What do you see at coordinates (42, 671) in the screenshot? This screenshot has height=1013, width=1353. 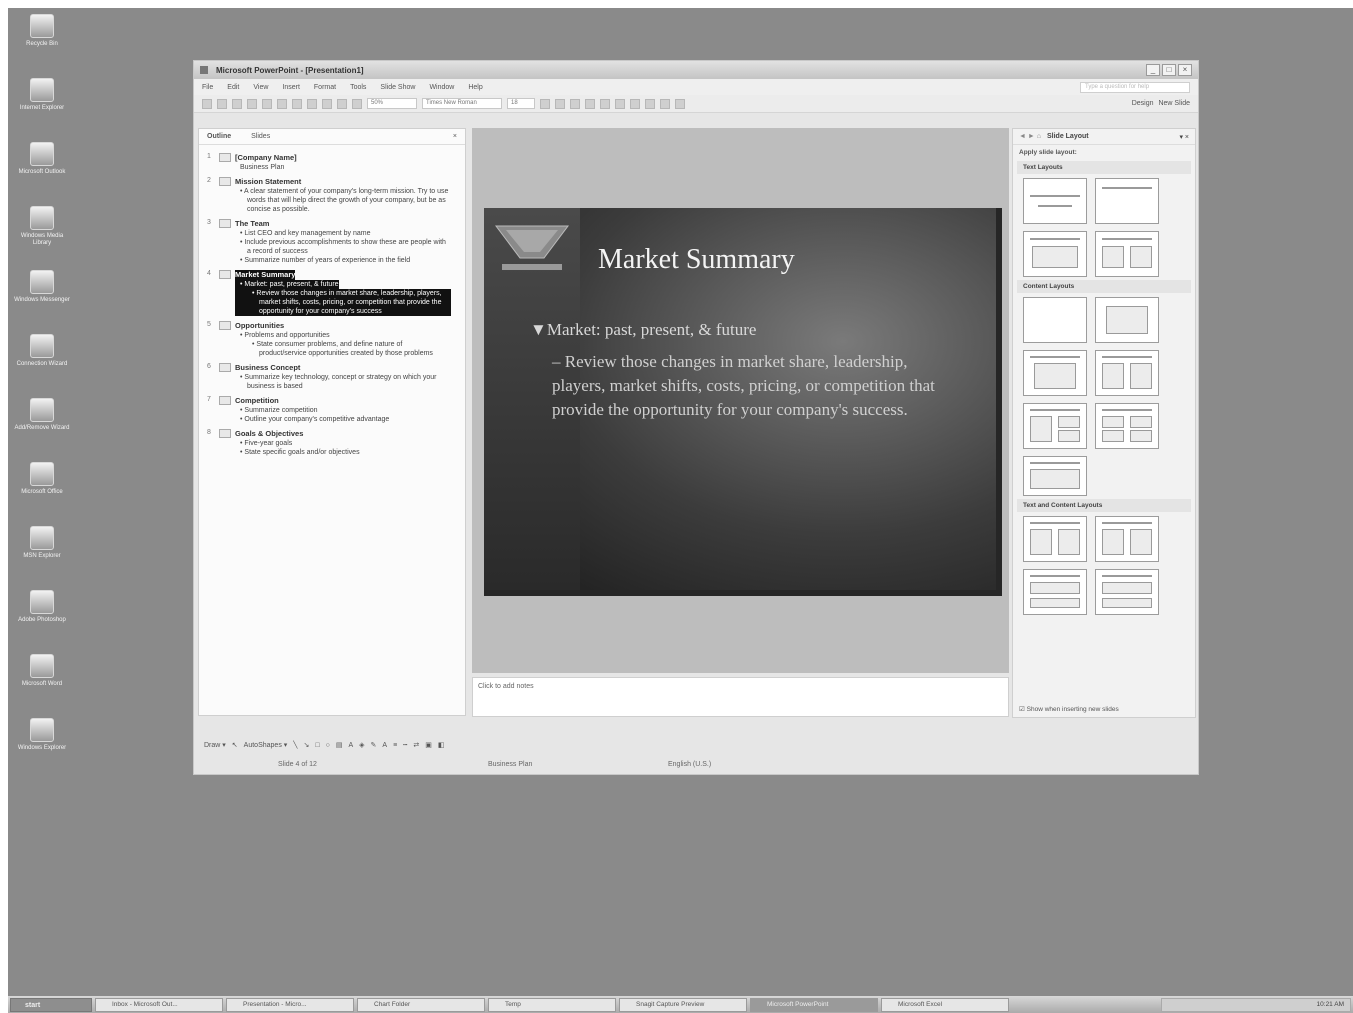 I see `desktop-icon: Microsoft Word` at bounding box center [42, 671].